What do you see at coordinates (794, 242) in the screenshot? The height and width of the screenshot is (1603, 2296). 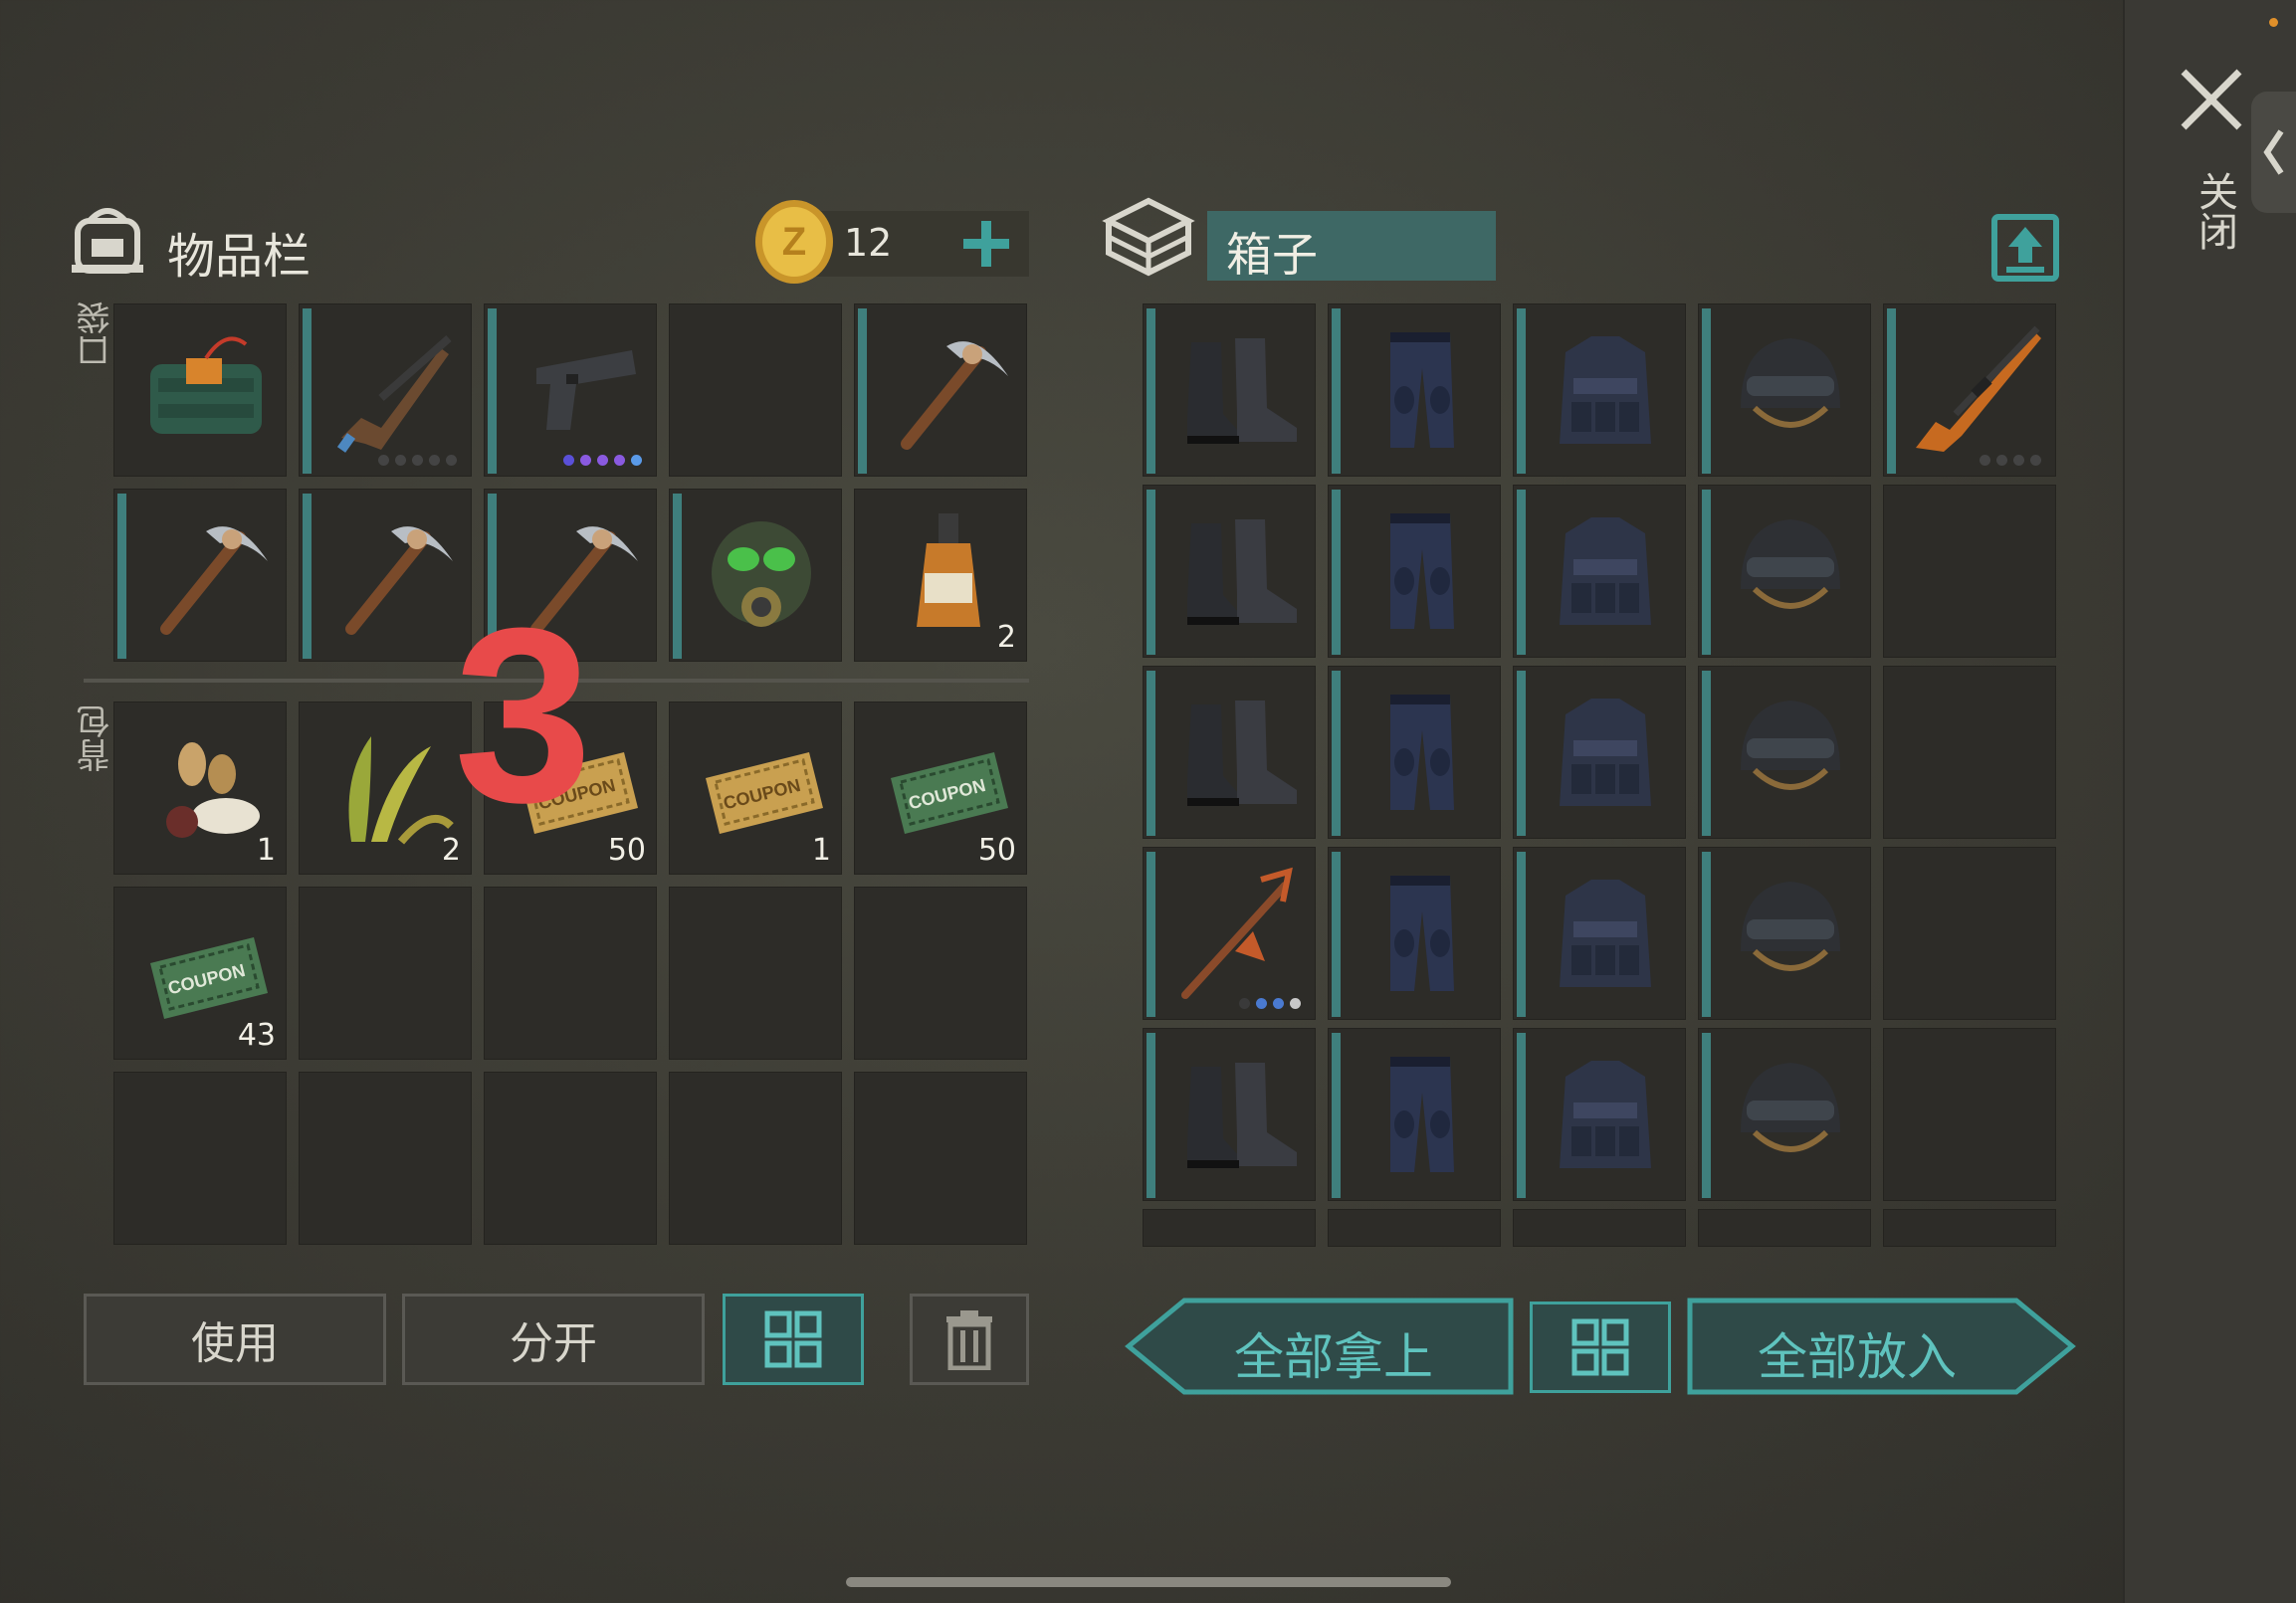 I see `svg-text: Z` at bounding box center [794, 242].